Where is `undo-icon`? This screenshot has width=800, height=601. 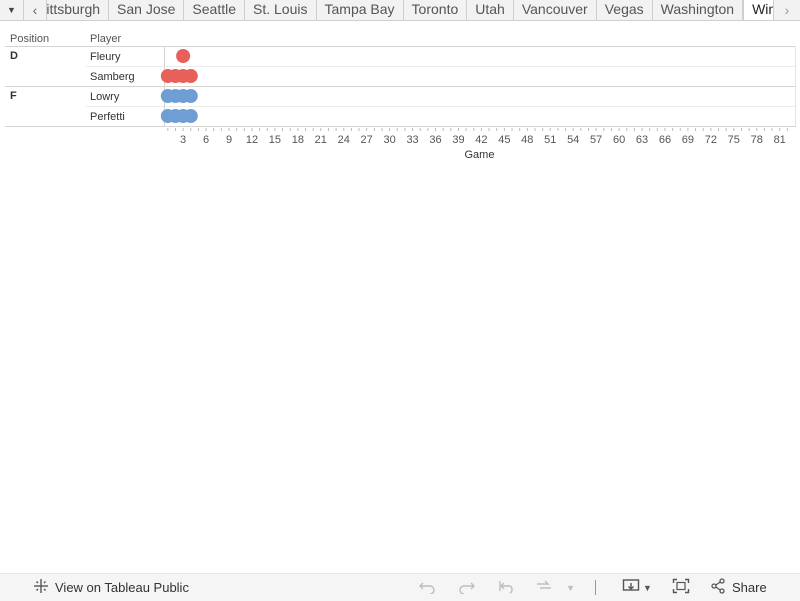 undo-icon is located at coordinates (427, 588).